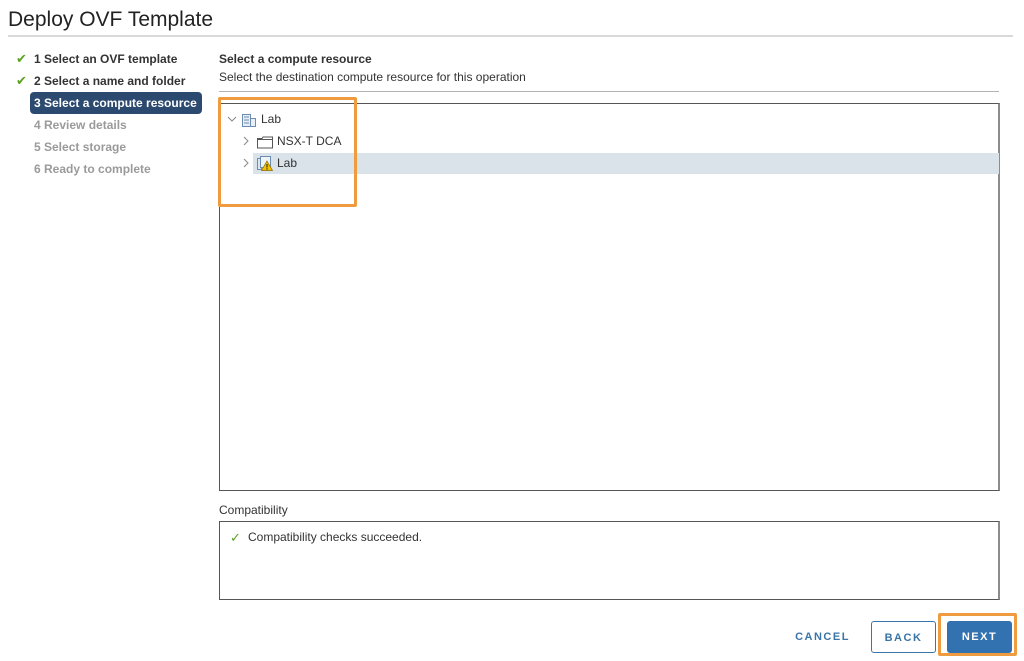 Image resolution: width=1024 pixels, height=661 pixels. I want to click on wizard-step-label: 3 Select a compute resource, so click(115, 103).